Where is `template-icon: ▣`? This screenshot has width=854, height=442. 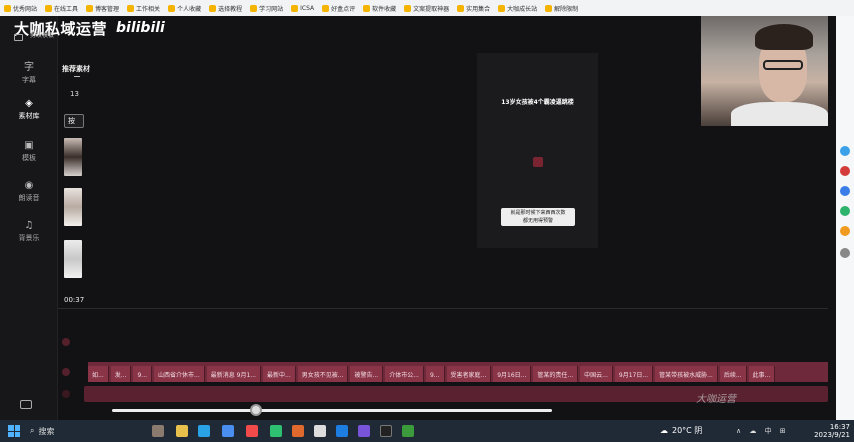 template-icon: ▣ is located at coordinates (29, 145).